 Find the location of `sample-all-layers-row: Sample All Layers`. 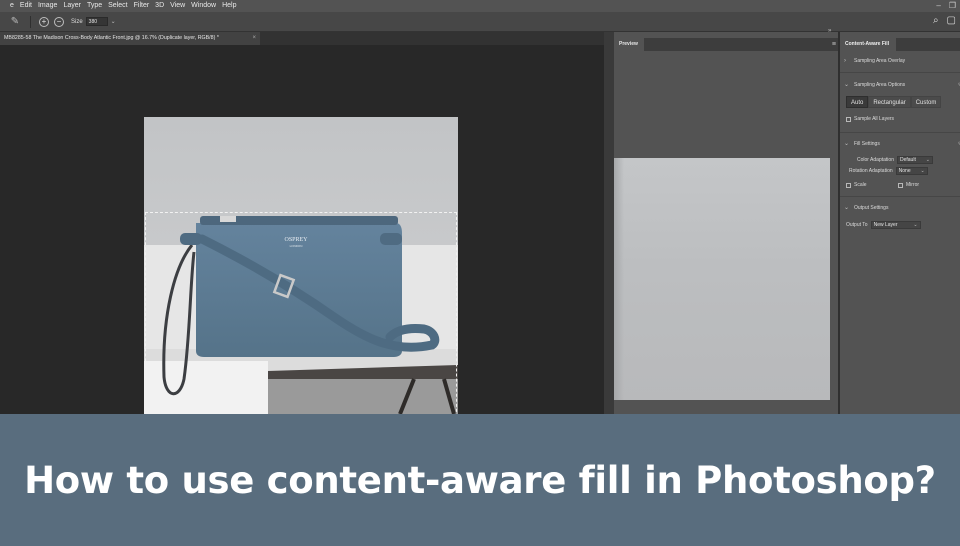

sample-all-layers-row: Sample All Layers is located at coordinates (870, 119).